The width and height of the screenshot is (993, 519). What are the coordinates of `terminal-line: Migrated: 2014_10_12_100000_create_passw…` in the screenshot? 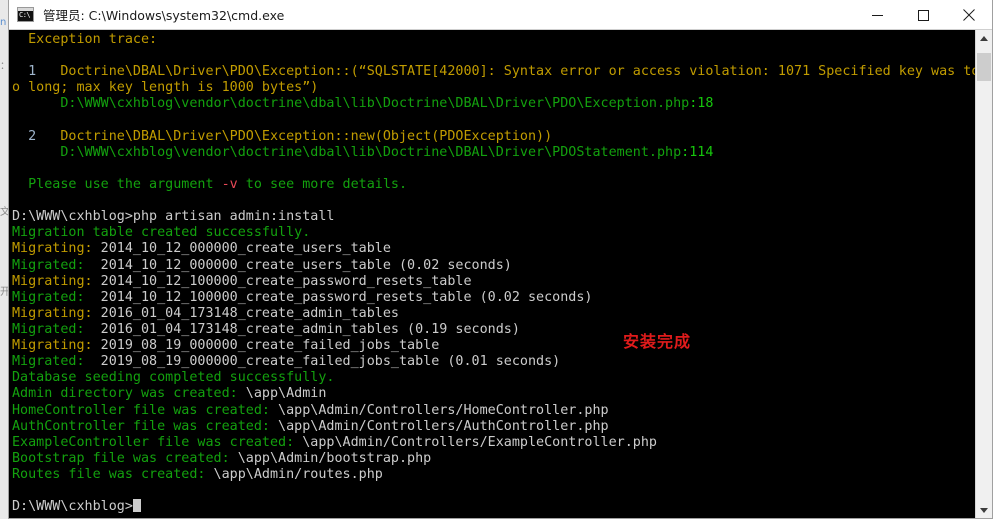 It's located at (493, 298).